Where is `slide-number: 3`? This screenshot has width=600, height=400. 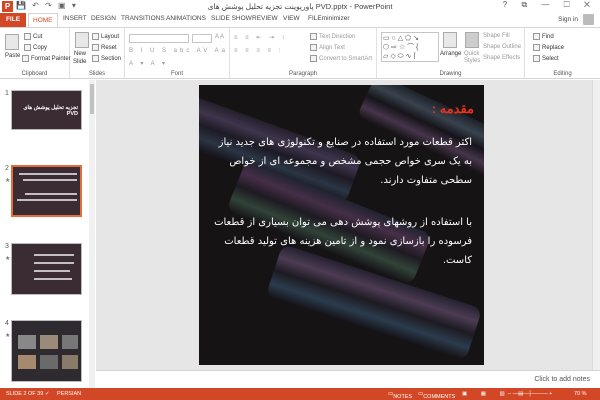
slide-number: 3 is located at coordinates (7, 246).